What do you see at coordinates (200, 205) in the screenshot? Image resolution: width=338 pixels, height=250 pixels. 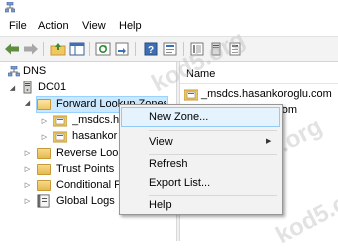 I see `menu-item-help: Help` at bounding box center [200, 205].